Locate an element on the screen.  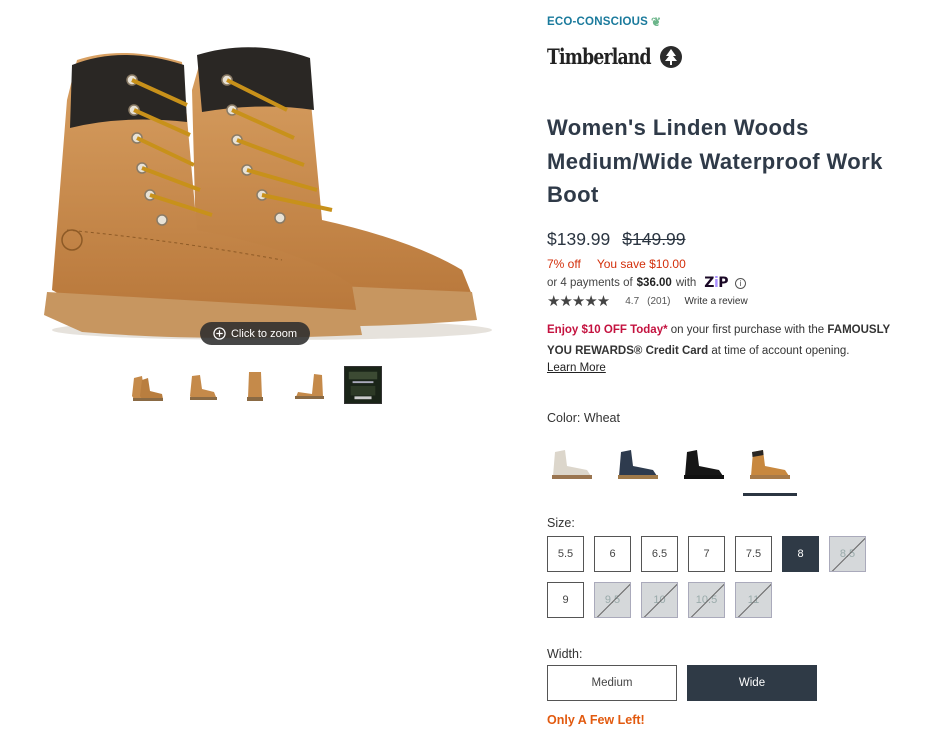
size-option-unavailable: 9.5 is located at coordinates (612, 600).